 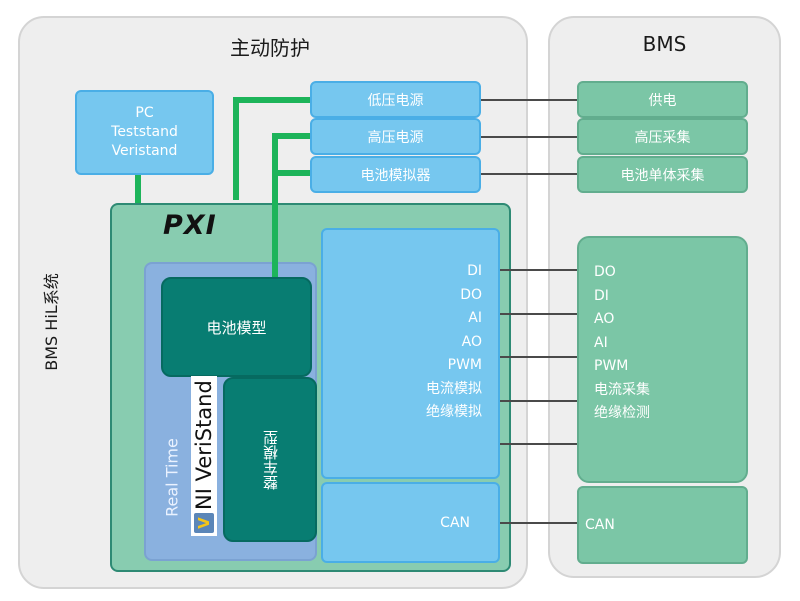 What do you see at coordinates (454, 412) in the screenshot?
I see `pxi-io-insulation-sim: 绝缘模拟` at bounding box center [454, 412].